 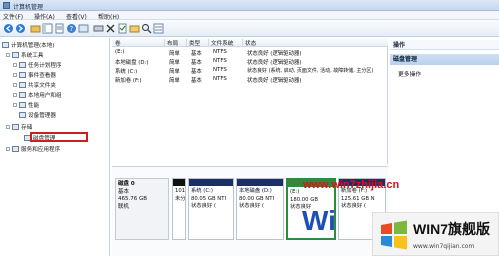 I want to click on back-arrow-icon, so click(x=8, y=28).